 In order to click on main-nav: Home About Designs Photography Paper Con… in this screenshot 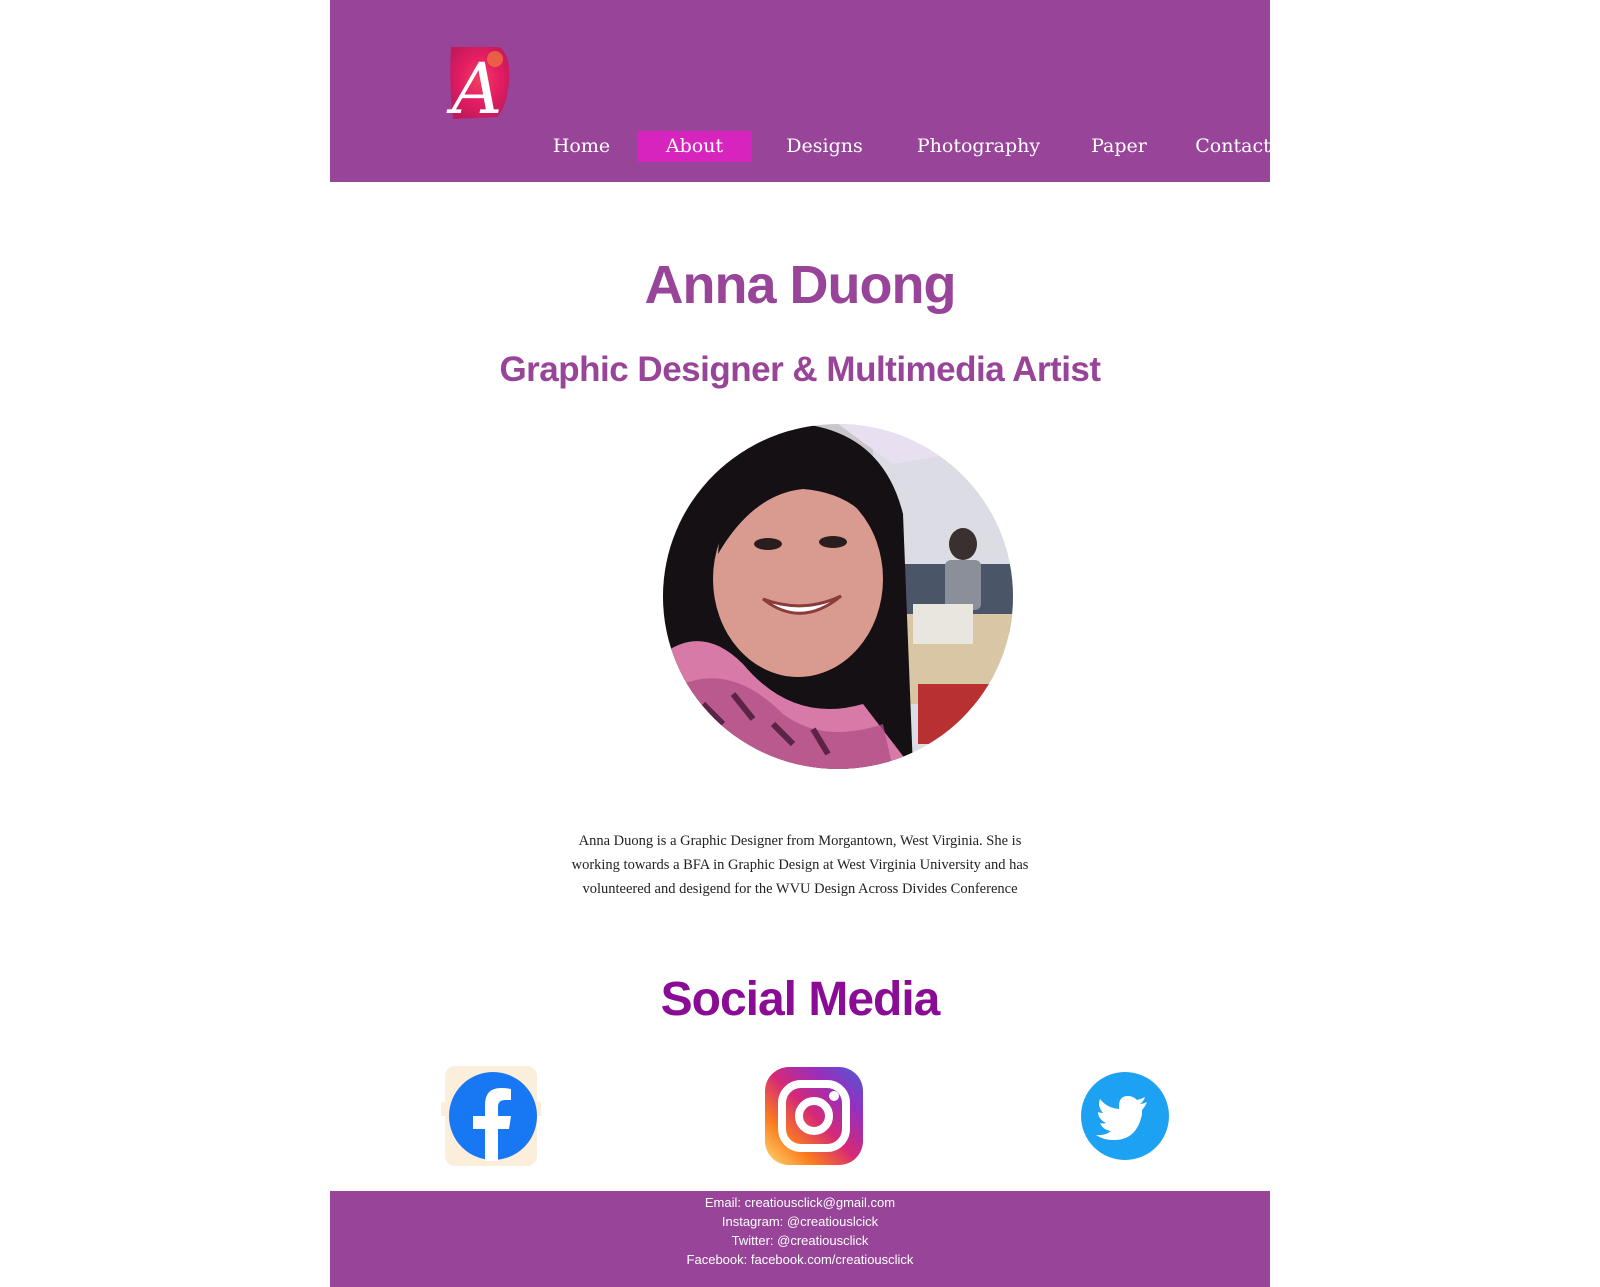, I will do `click(907, 146)`.